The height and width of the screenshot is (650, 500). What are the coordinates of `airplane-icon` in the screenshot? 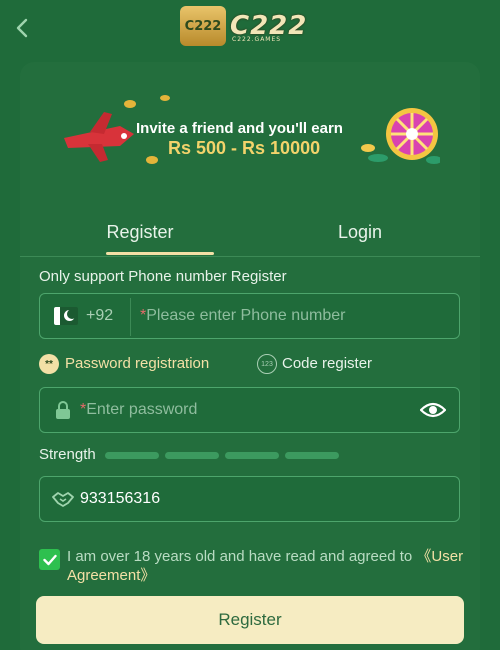 It's located at (99, 137).